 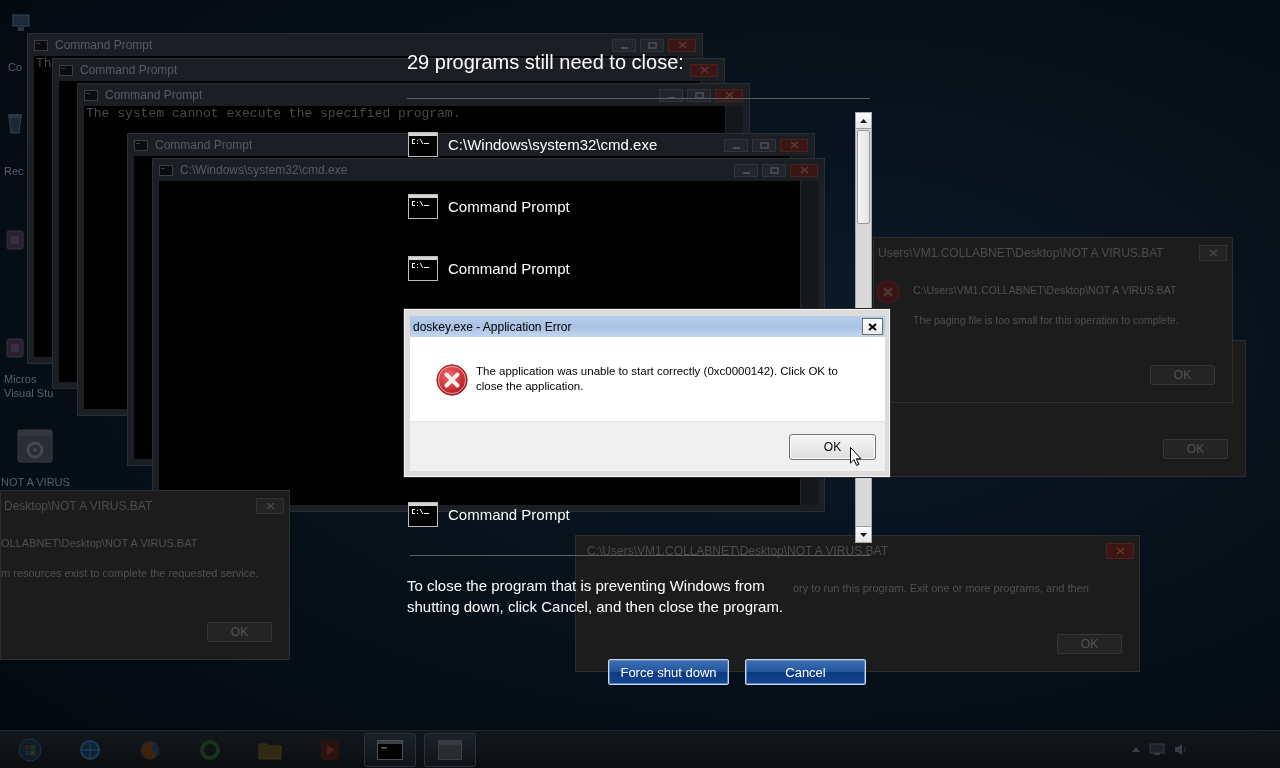 I want to click on window-icon, so click(x=450, y=749).